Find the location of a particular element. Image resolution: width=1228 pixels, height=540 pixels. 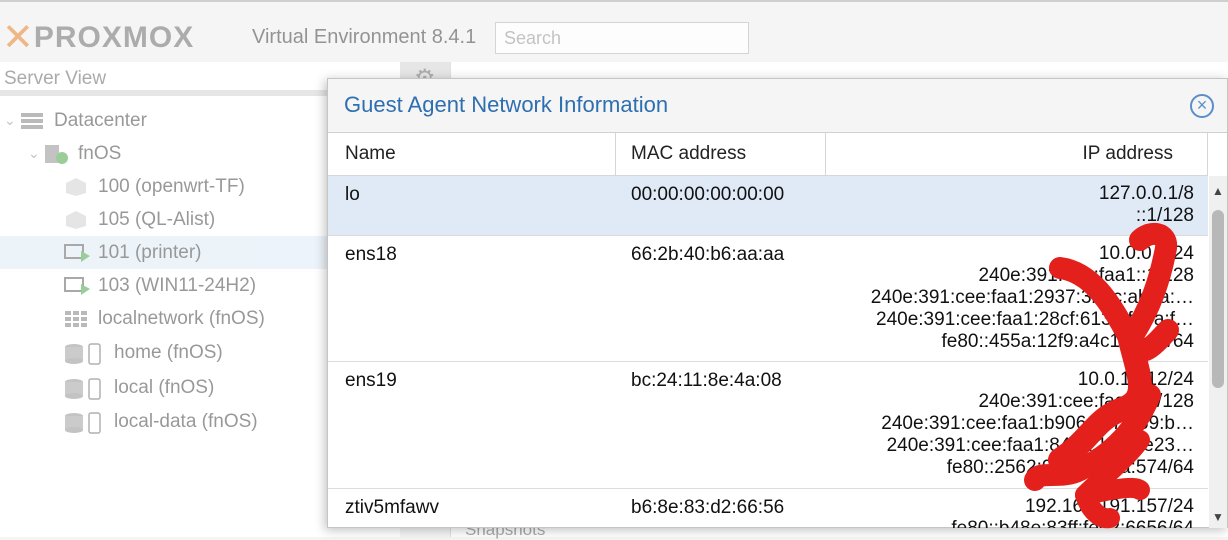

search-input is located at coordinates (622, 38).